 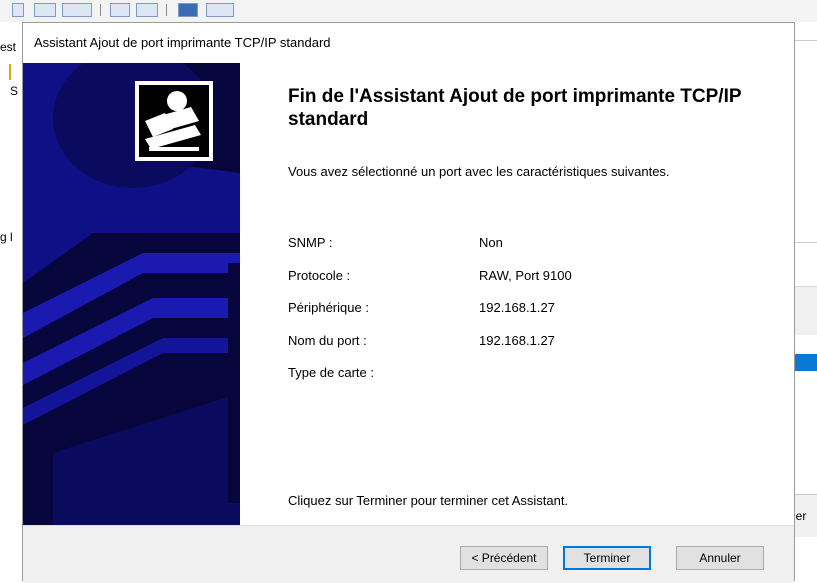 What do you see at coordinates (327, 340) in the screenshot?
I see `port-name-label: Nom du port :` at bounding box center [327, 340].